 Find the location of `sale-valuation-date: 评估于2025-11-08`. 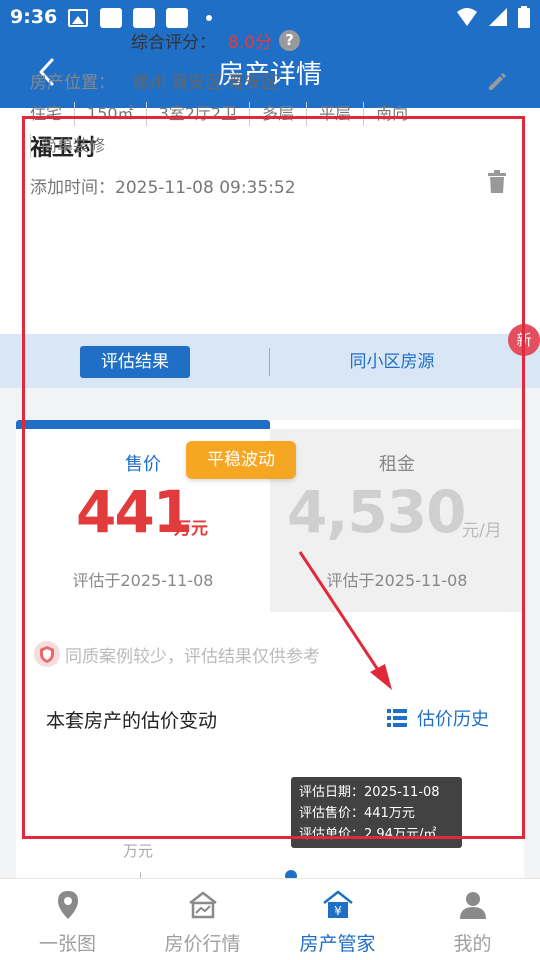

sale-valuation-date: 评估于2025-11-08 is located at coordinates (143, 580).